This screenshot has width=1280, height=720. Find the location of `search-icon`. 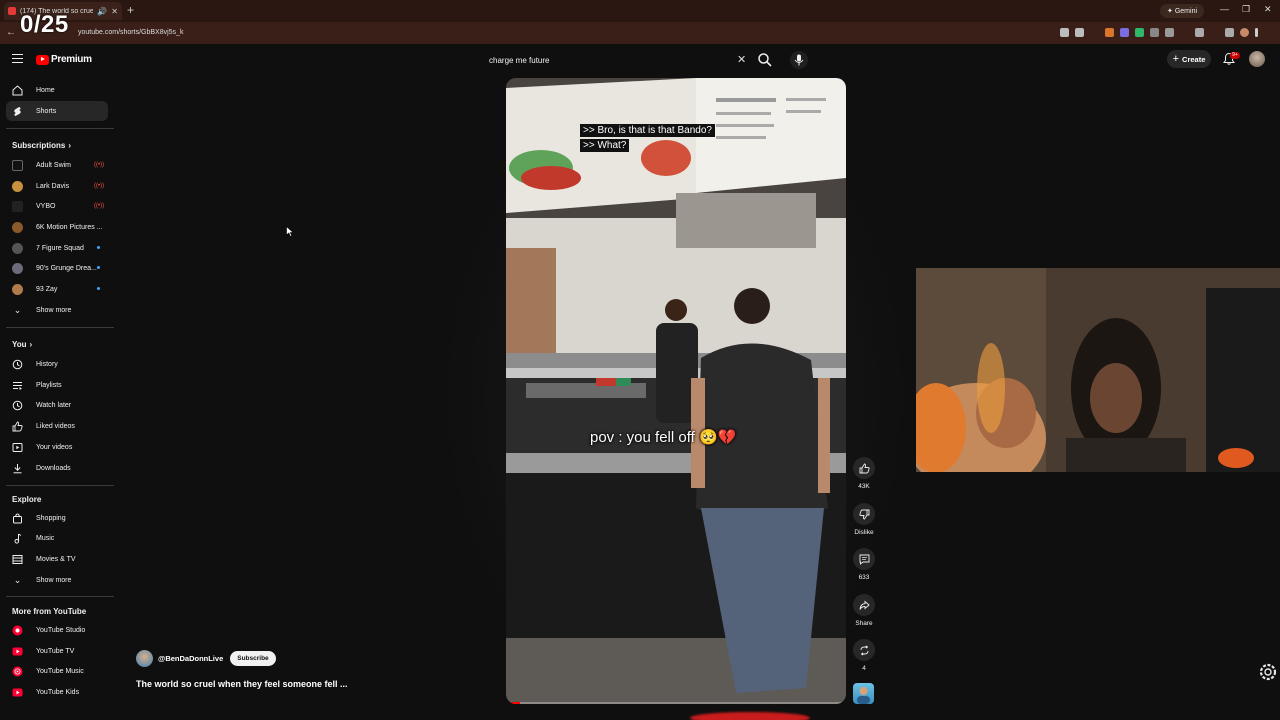

search-icon is located at coordinates (765, 60).